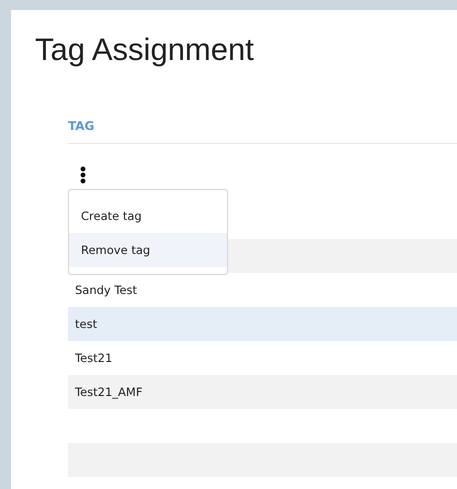 The width and height of the screenshot is (457, 489). What do you see at coordinates (262, 324) in the screenshot?
I see `table-row: test` at bounding box center [262, 324].